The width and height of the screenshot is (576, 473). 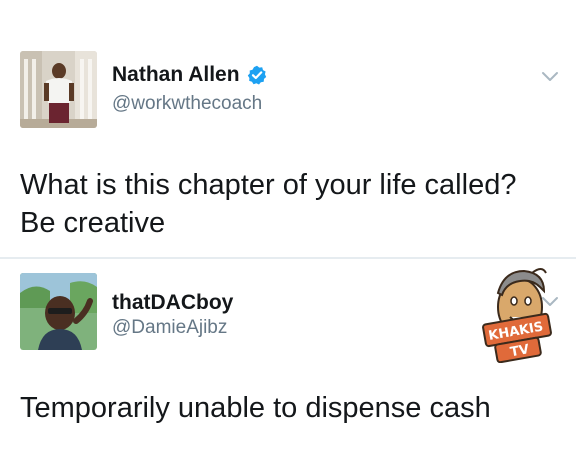 I want to click on display-name: thatDACboy, so click(x=172, y=303).